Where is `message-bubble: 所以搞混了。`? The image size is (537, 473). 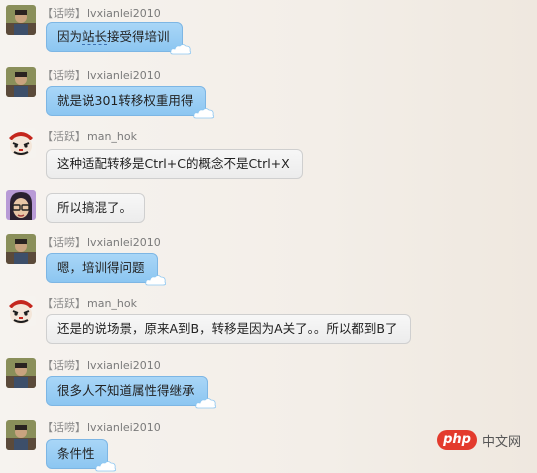 message-bubble: 所以搞混了。 is located at coordinates (96, 208).